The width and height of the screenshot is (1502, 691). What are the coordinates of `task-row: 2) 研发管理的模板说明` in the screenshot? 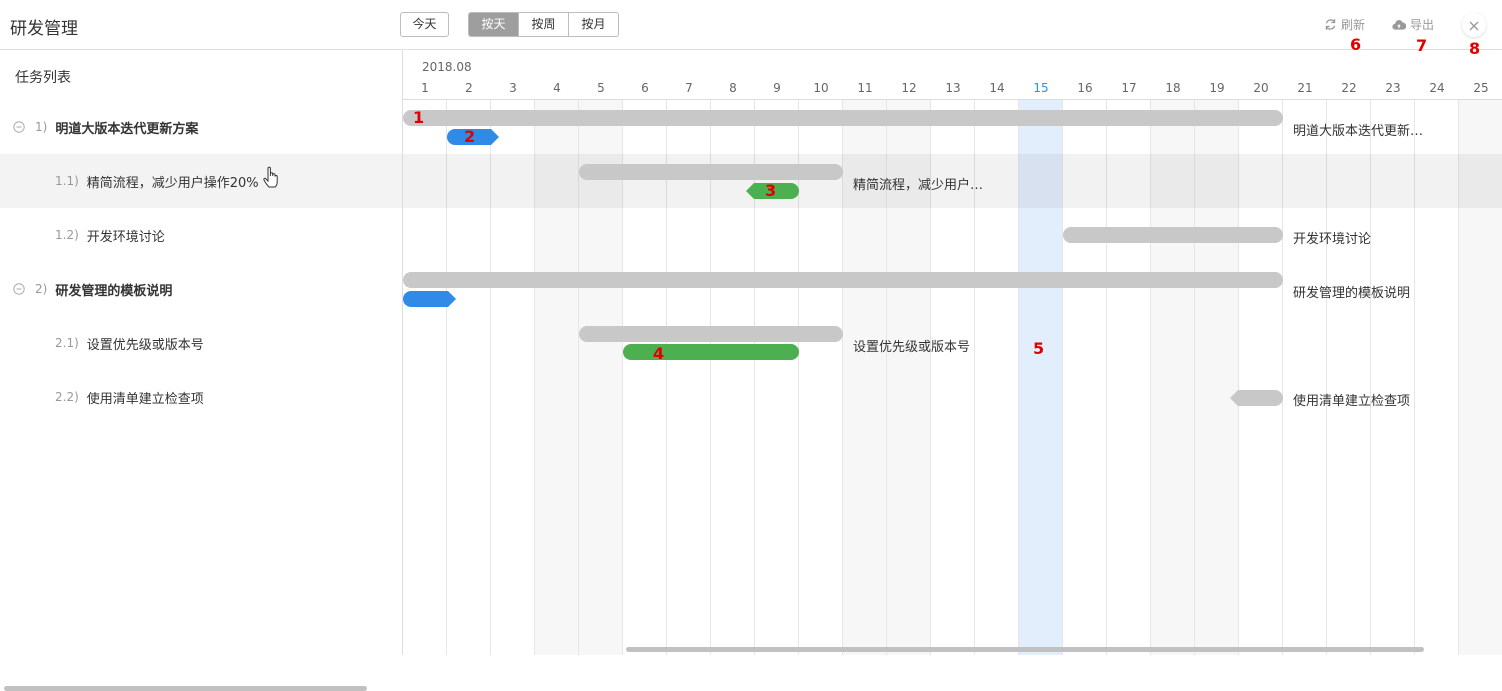 It's located at (201, 289).